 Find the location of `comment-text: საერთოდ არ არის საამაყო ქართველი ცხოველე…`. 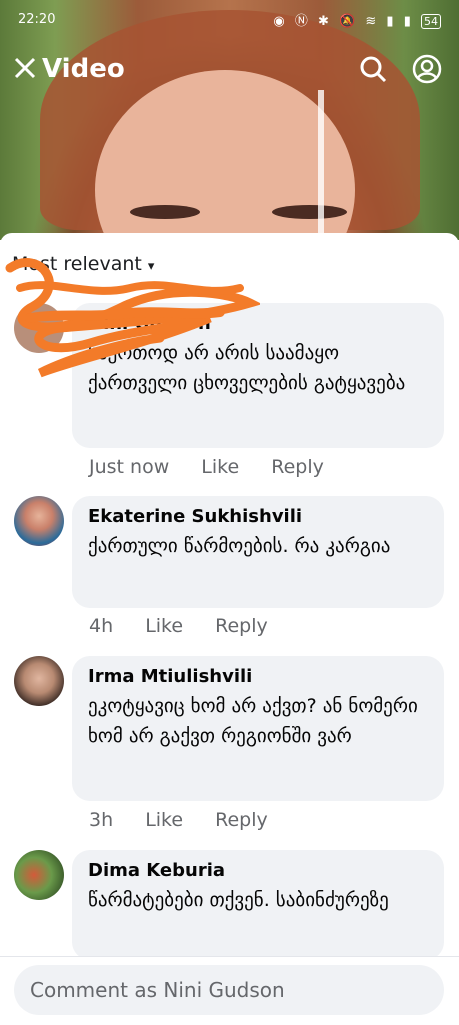

comment-text: საერთოდ არ არის საამაყო ქართველი ცხოველე… is located at coordinates (247, 368).